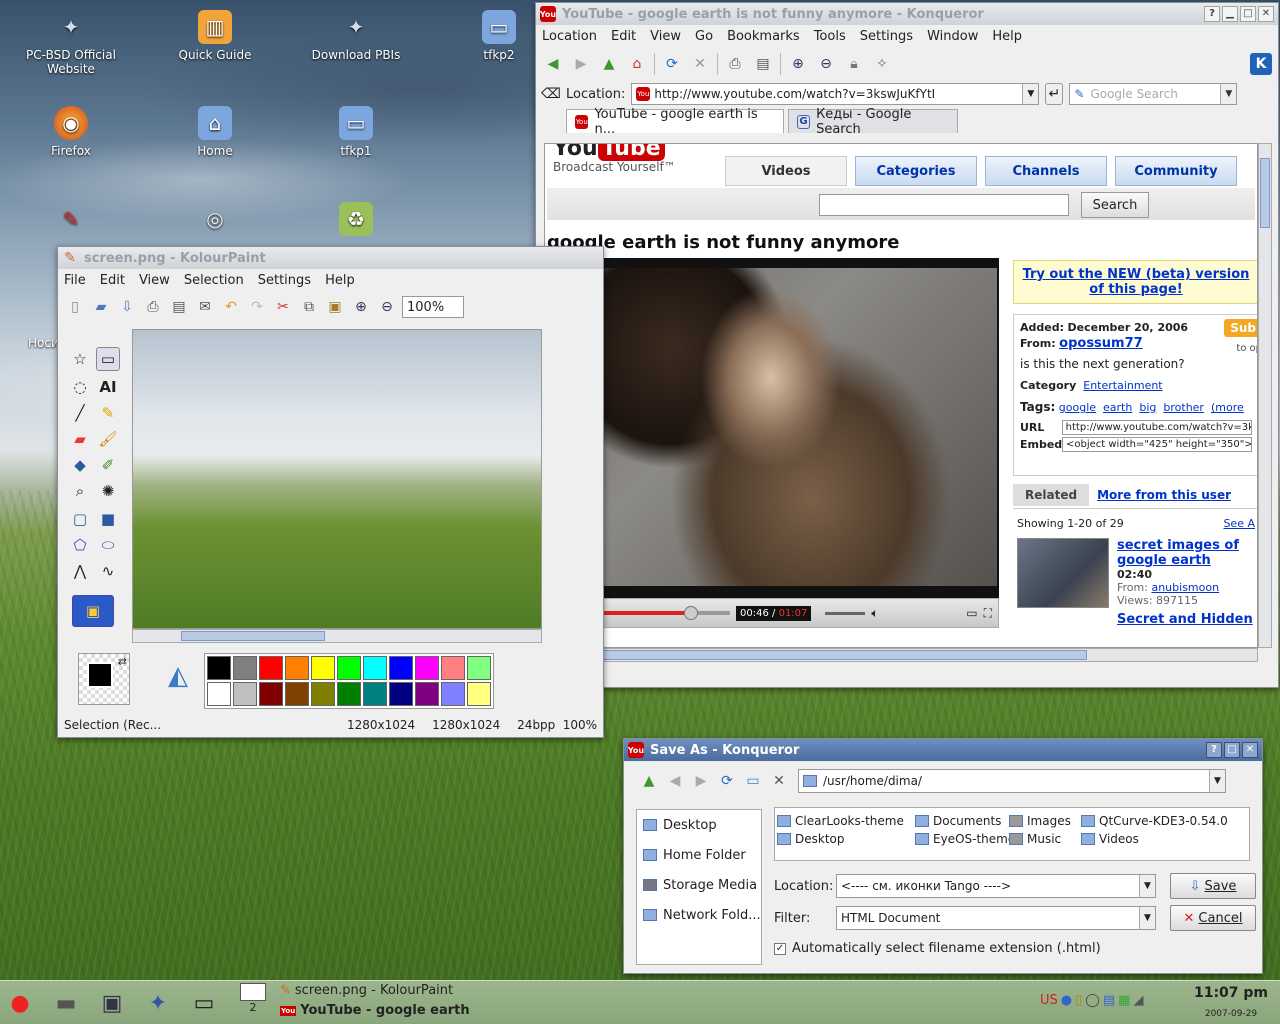  I want to click on tag-link: big, so click(1147, 407).